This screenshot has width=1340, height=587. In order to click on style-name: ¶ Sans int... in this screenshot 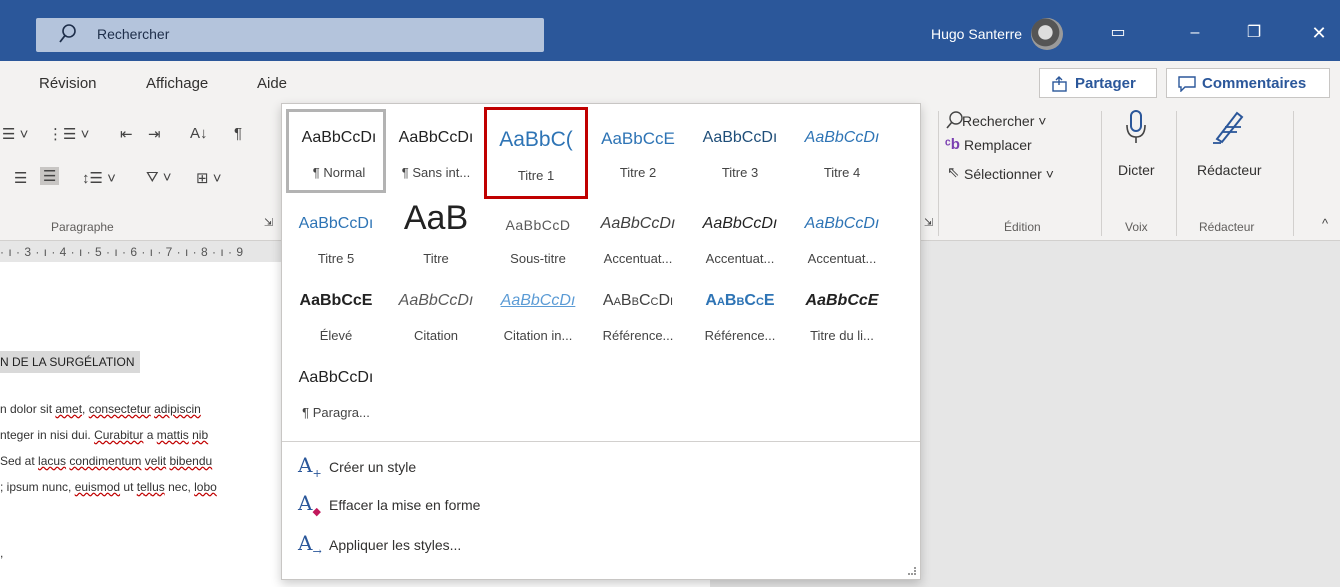, I will do `click(436, 172)`.